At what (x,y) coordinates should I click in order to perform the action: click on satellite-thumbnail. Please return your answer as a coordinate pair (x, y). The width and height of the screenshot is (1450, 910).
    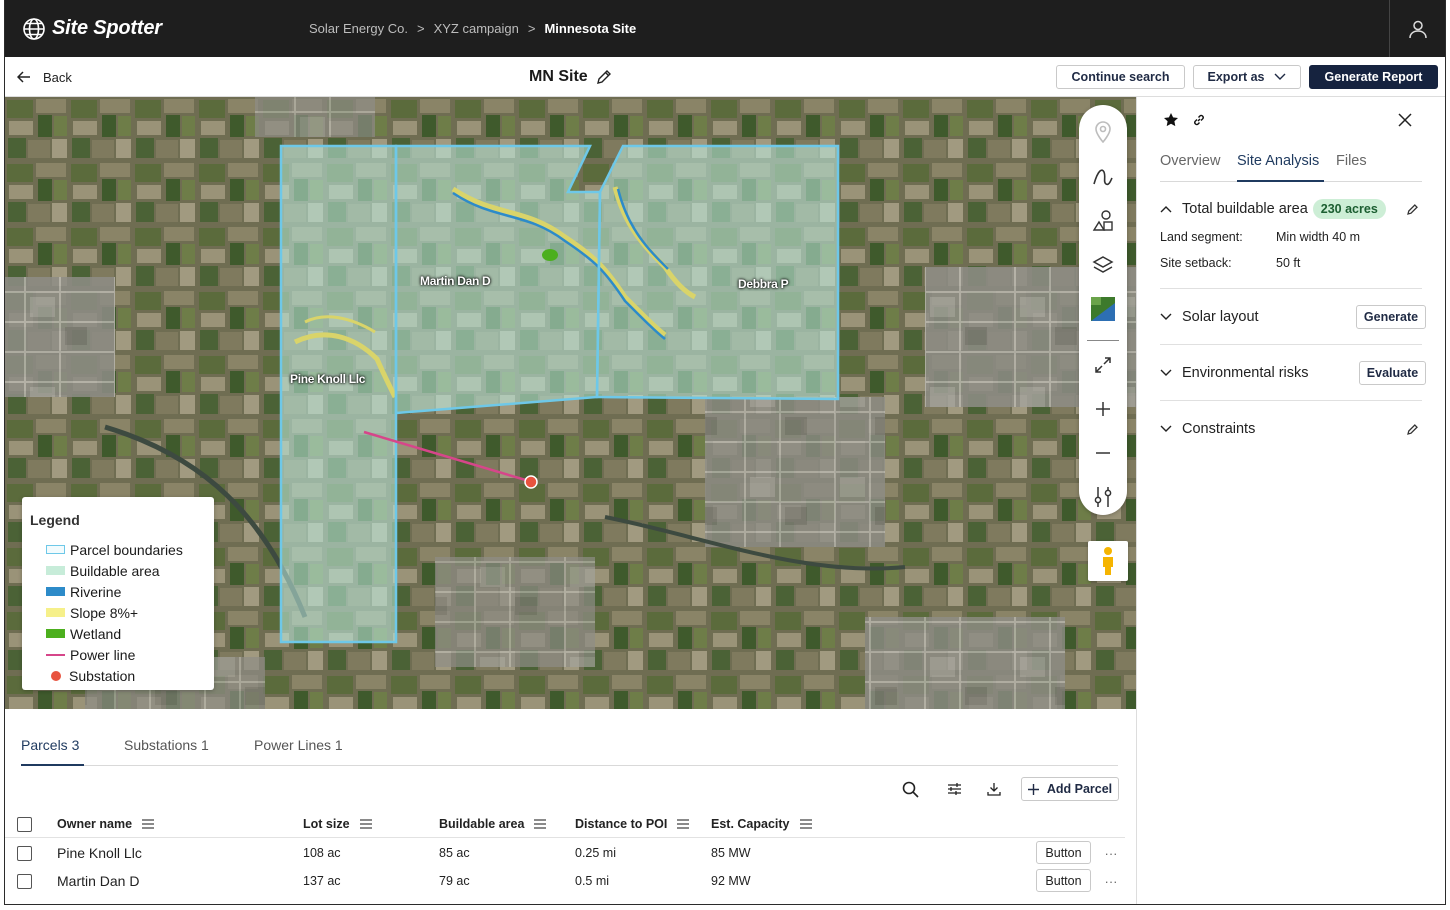
    Looking at the image, I should click on (1103, 309).